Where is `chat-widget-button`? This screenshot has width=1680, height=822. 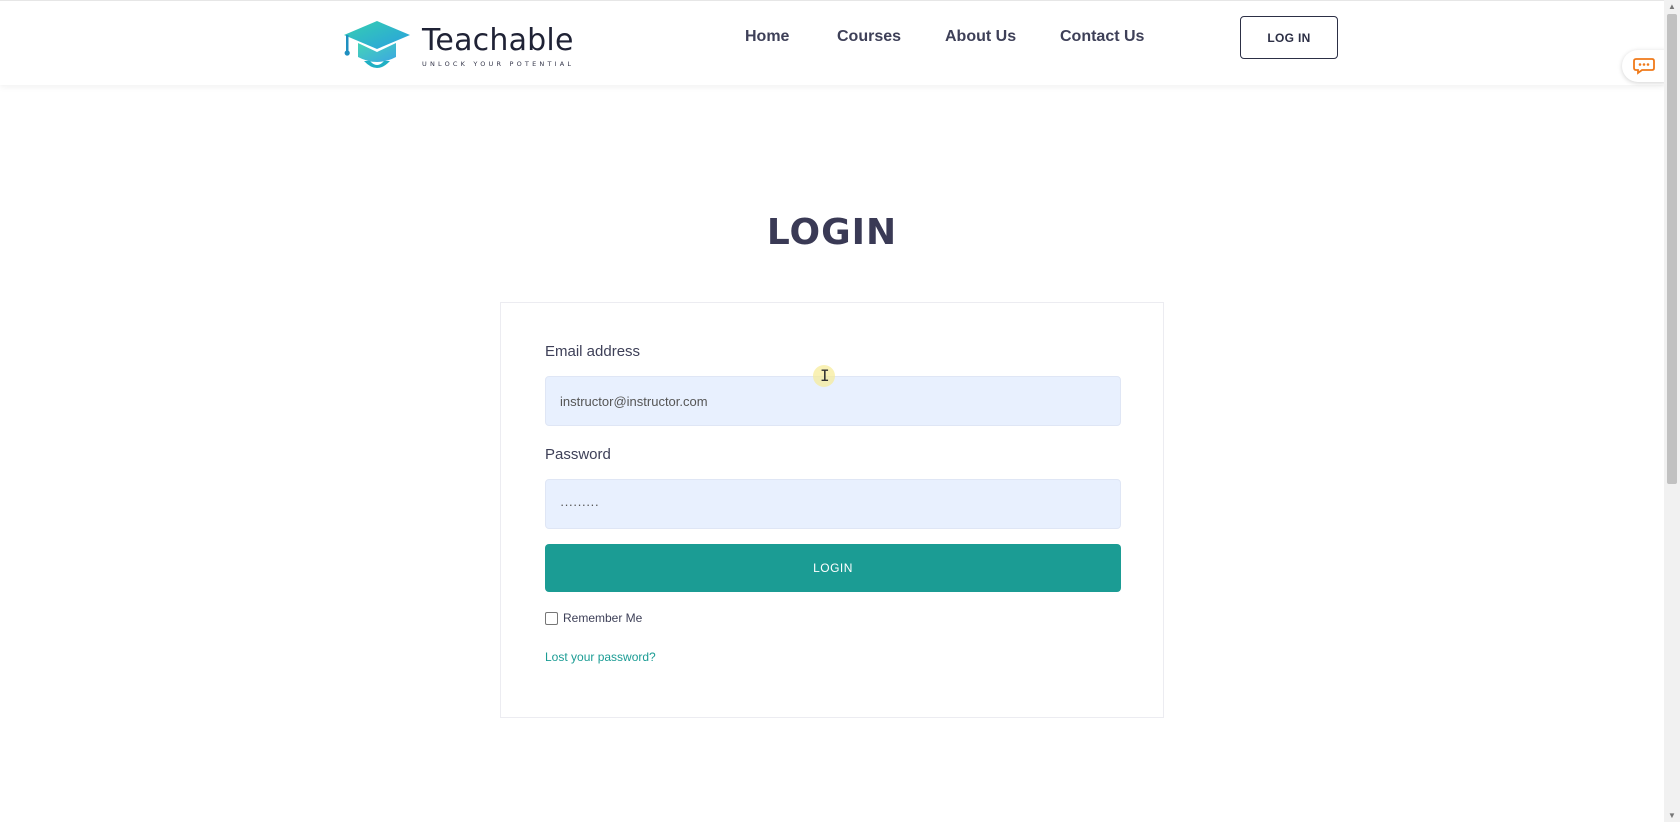
chat-widget-button is located at coordinates (1644, 66).